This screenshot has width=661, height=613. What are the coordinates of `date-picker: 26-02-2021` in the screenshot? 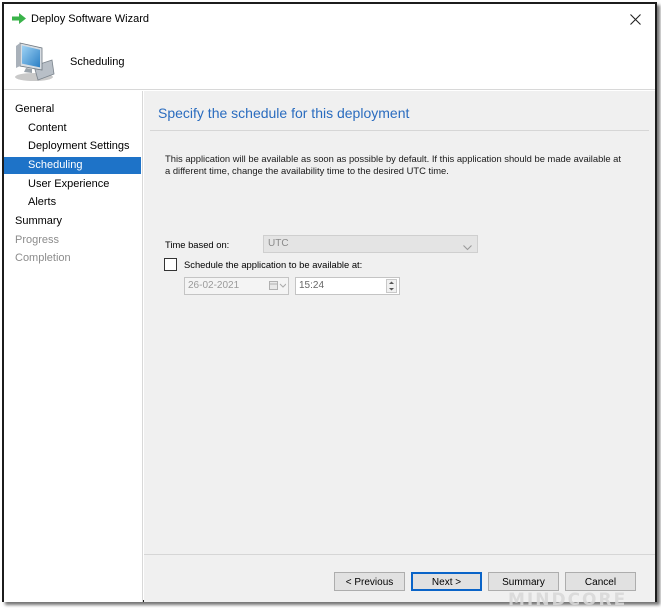 It's located at (236, 286).